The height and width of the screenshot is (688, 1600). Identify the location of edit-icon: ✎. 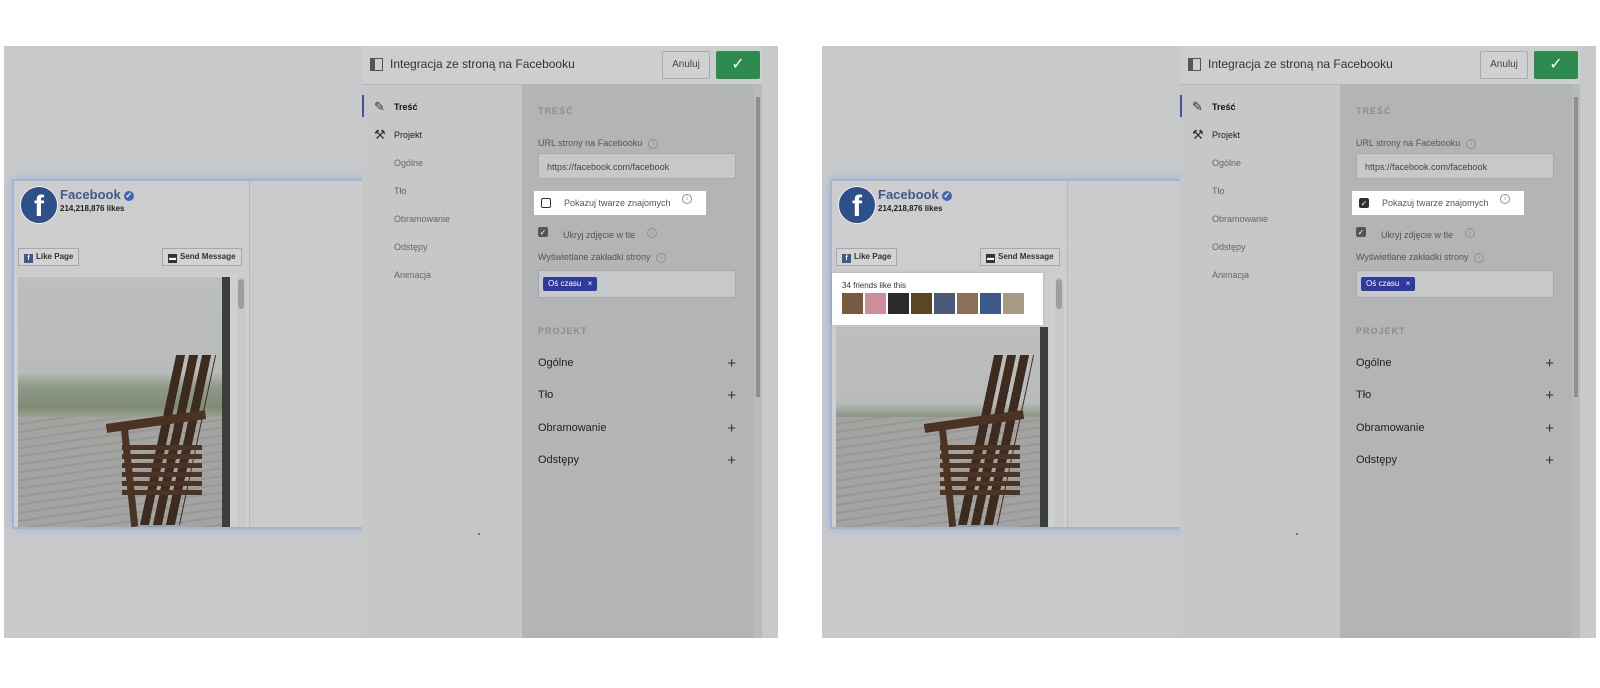
(379, 106).